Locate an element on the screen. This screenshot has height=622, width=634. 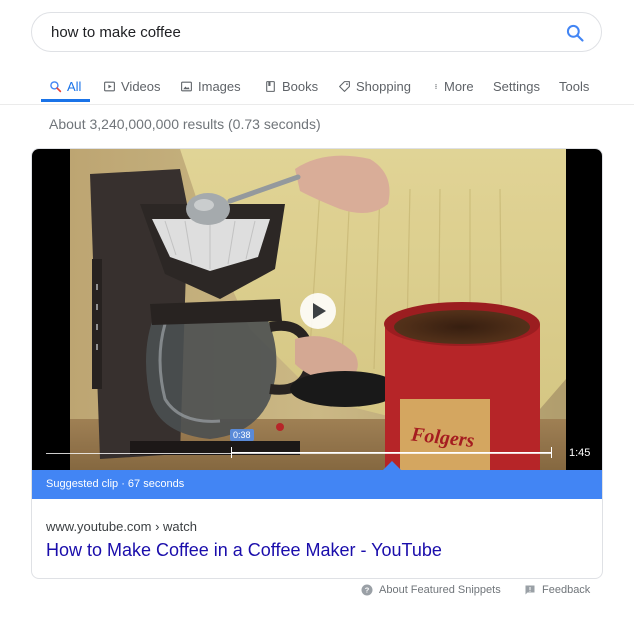
tab-label: Images is located at coordinates (219, 86).